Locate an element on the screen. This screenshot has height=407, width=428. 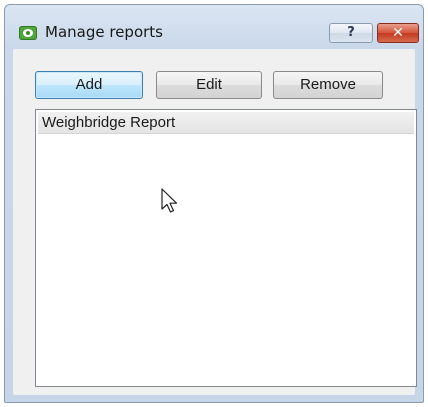
add-button: Add is located at coordinates (89, 85).